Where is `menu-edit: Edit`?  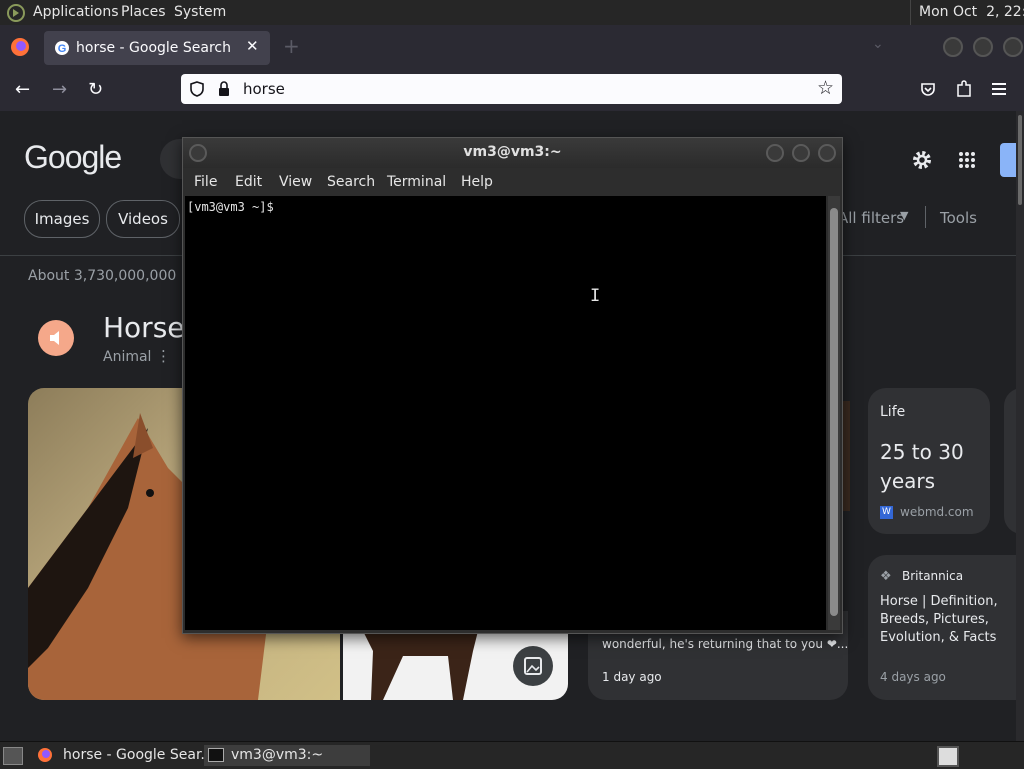 menu-edit: Edit is located at coordinates (248, 182).